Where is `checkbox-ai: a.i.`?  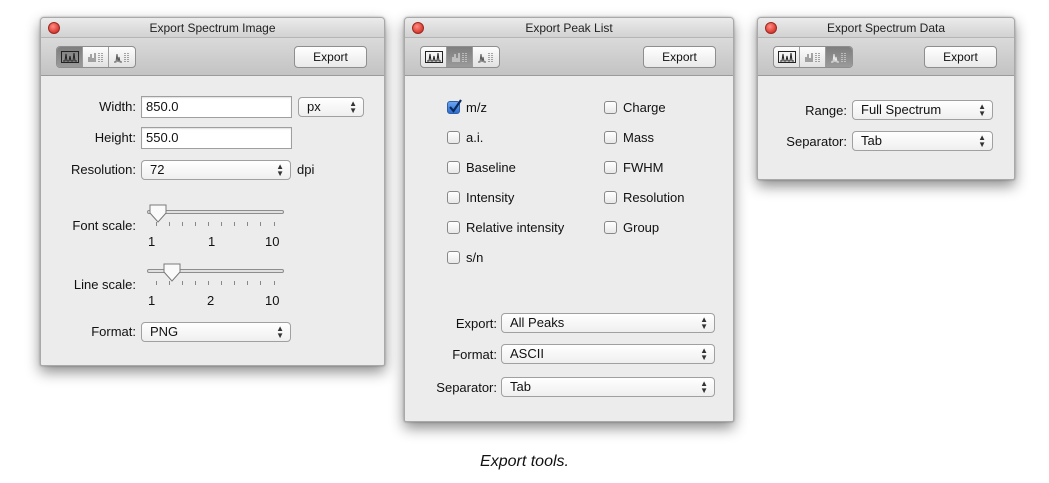
checkbox-ai: a.i. is located at coordinates (465, 137).